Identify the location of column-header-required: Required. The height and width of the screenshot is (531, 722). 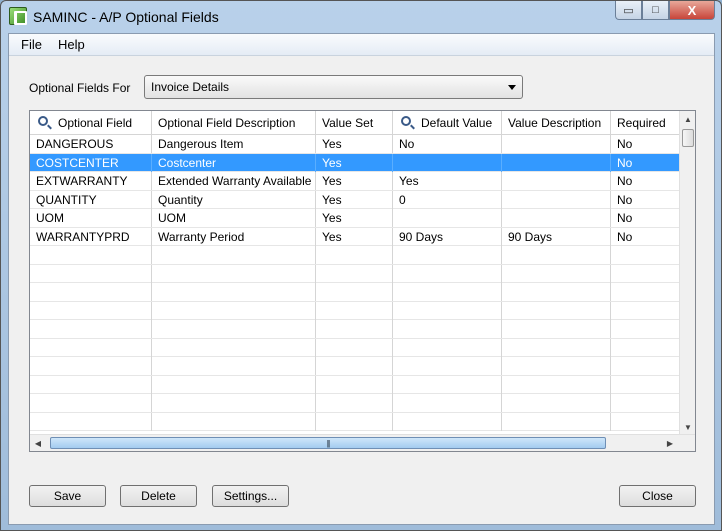
(644, 123).